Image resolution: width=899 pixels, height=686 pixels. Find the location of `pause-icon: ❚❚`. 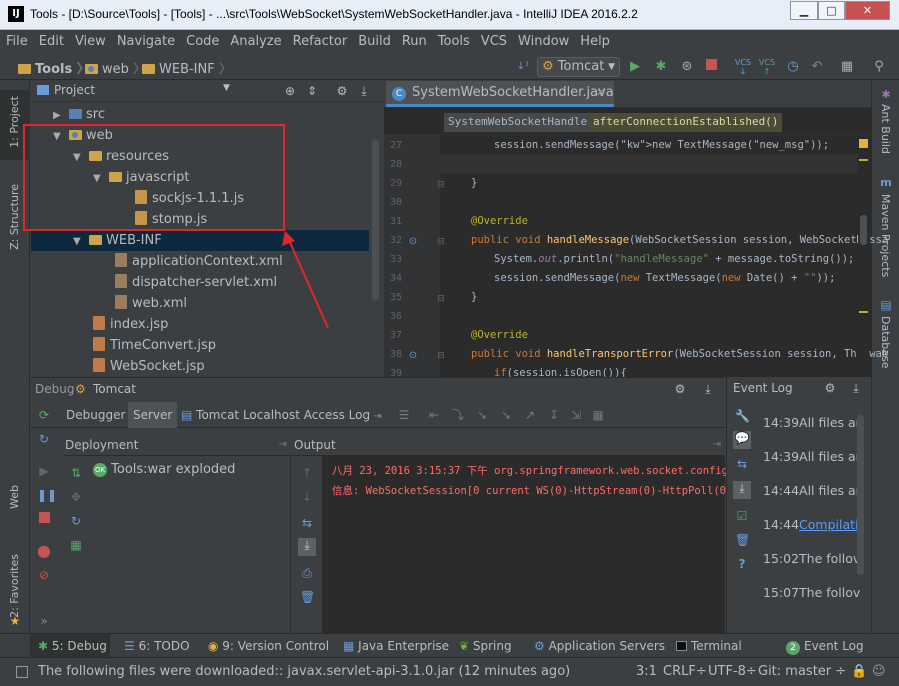

pause-icon: ❚❚ is located at coordinates (47, 495).